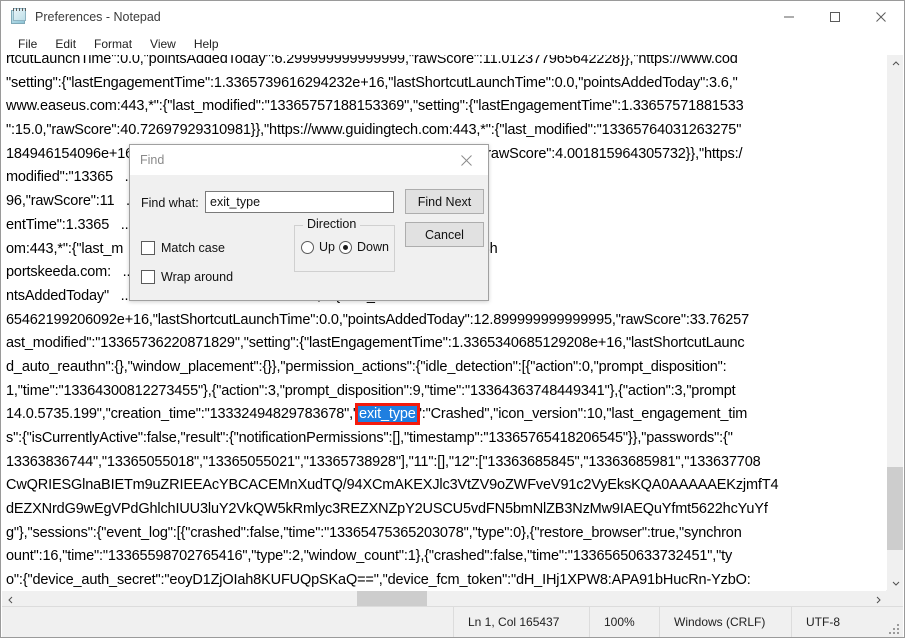 The width and height of the screenshot is (905, 638). I want to click on direction-group: Direction Up Down, so click(344, 244).